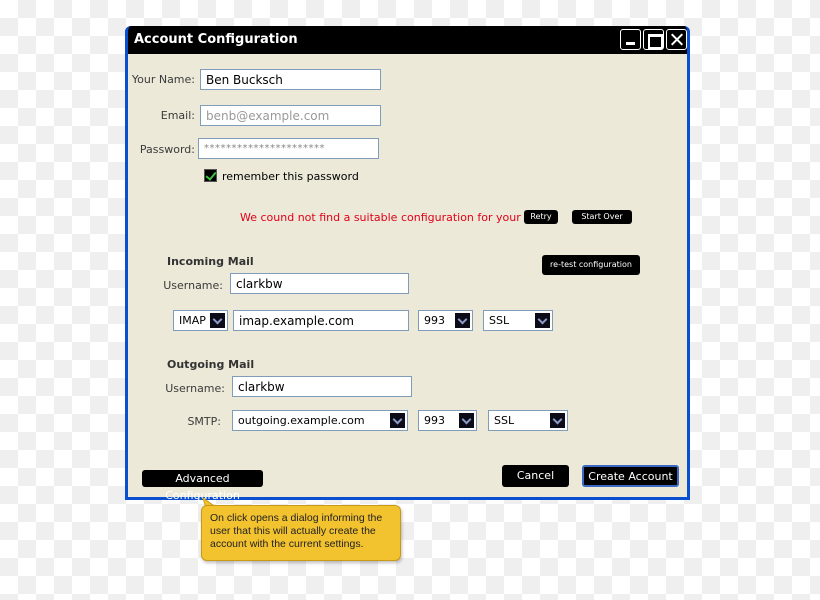 The height and width of the screenshot is (600, 820). What do you see at coordinates (528, 420) in the screenshot?
I see `outgoing-security-select: SSL` at bounding box center [528, 420].